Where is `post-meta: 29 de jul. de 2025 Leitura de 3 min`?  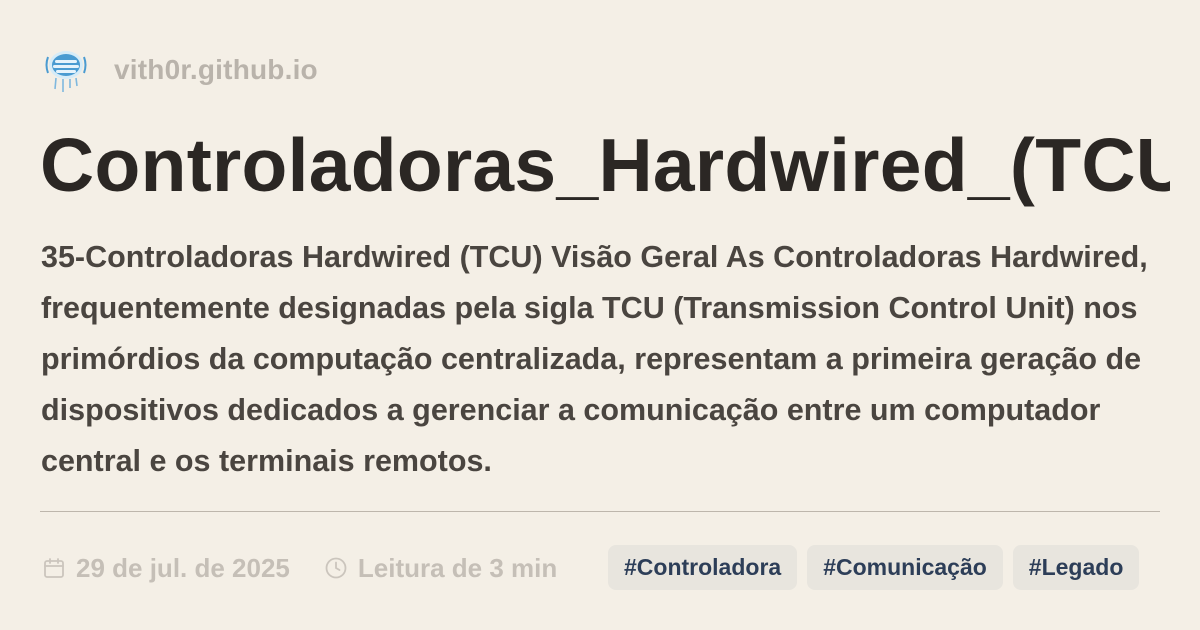 post-meta: 29 de jul. de 2025 Leitura de 3 min is located at coordinates (299, 568).